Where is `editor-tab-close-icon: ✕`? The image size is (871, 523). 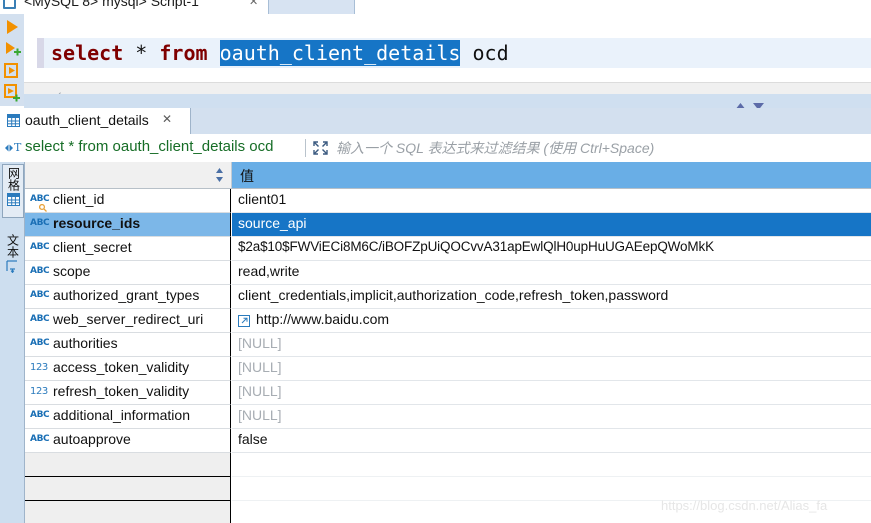
editor-tab-close-icon: ✕ is located at coordinates (253, 4).